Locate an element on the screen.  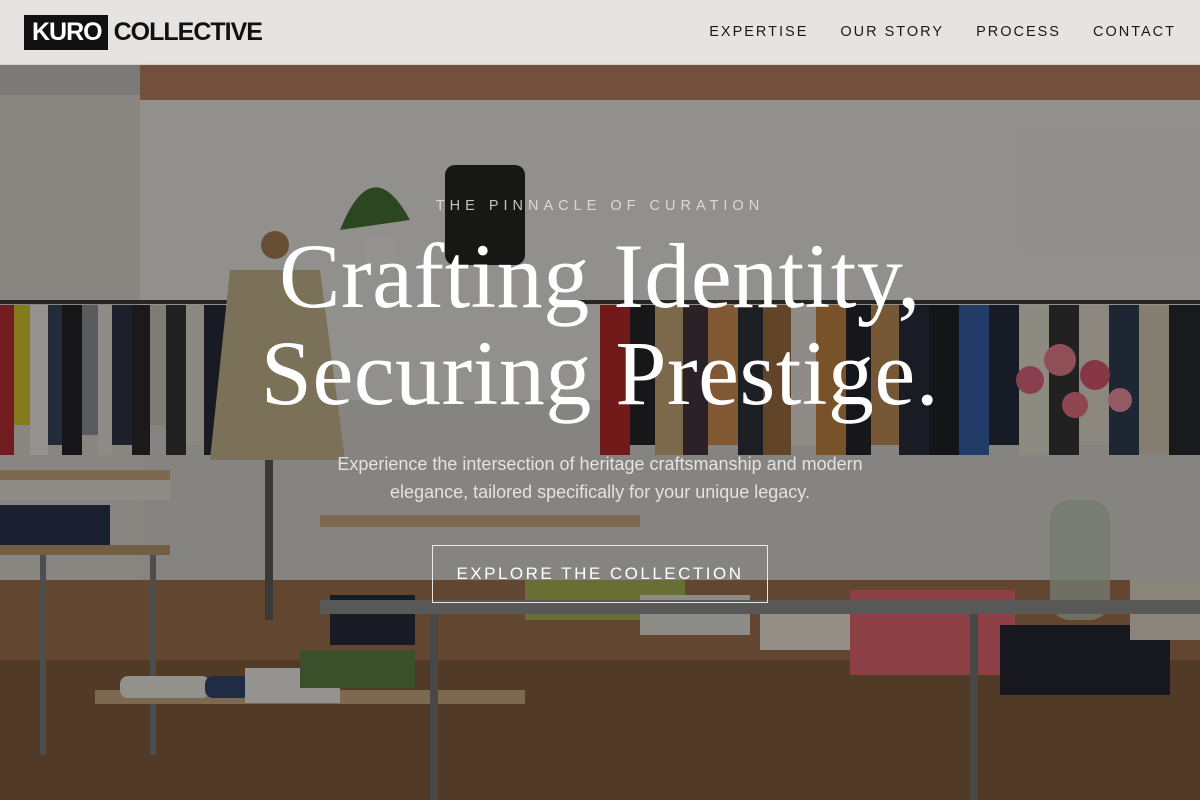
main-nav: EXPERTISE OUR STORY PROCESS CONTACT is located at coordinates (926, 32).